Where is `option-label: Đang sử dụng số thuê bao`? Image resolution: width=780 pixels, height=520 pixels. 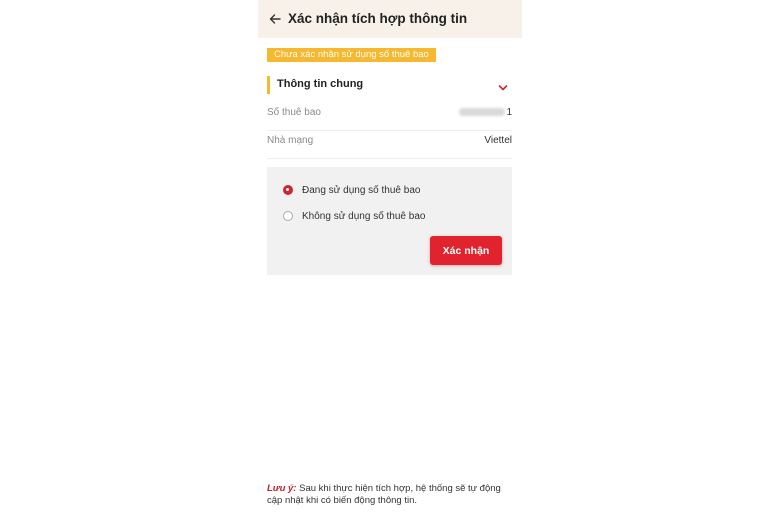
option-label: Đang sử dụng số thuê bao is located at coordinates (361, 190).